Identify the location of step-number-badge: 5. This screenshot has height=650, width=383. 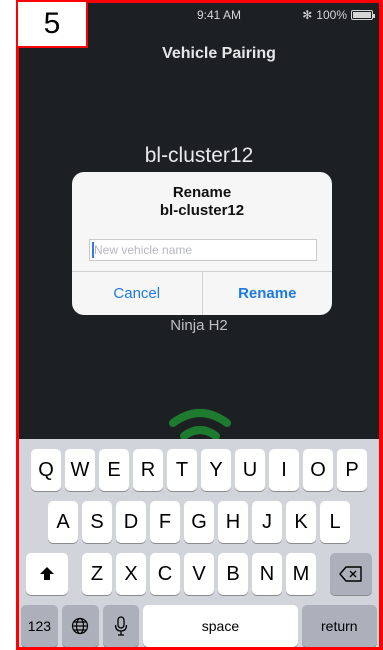
(52, 24).